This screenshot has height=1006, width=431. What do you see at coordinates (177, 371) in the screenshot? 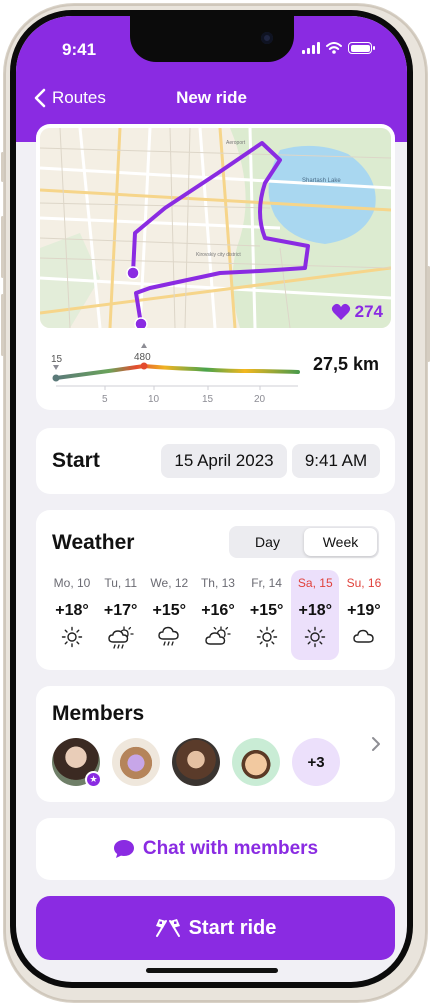
I see `elevation-line` at bounding box center [177, 371].